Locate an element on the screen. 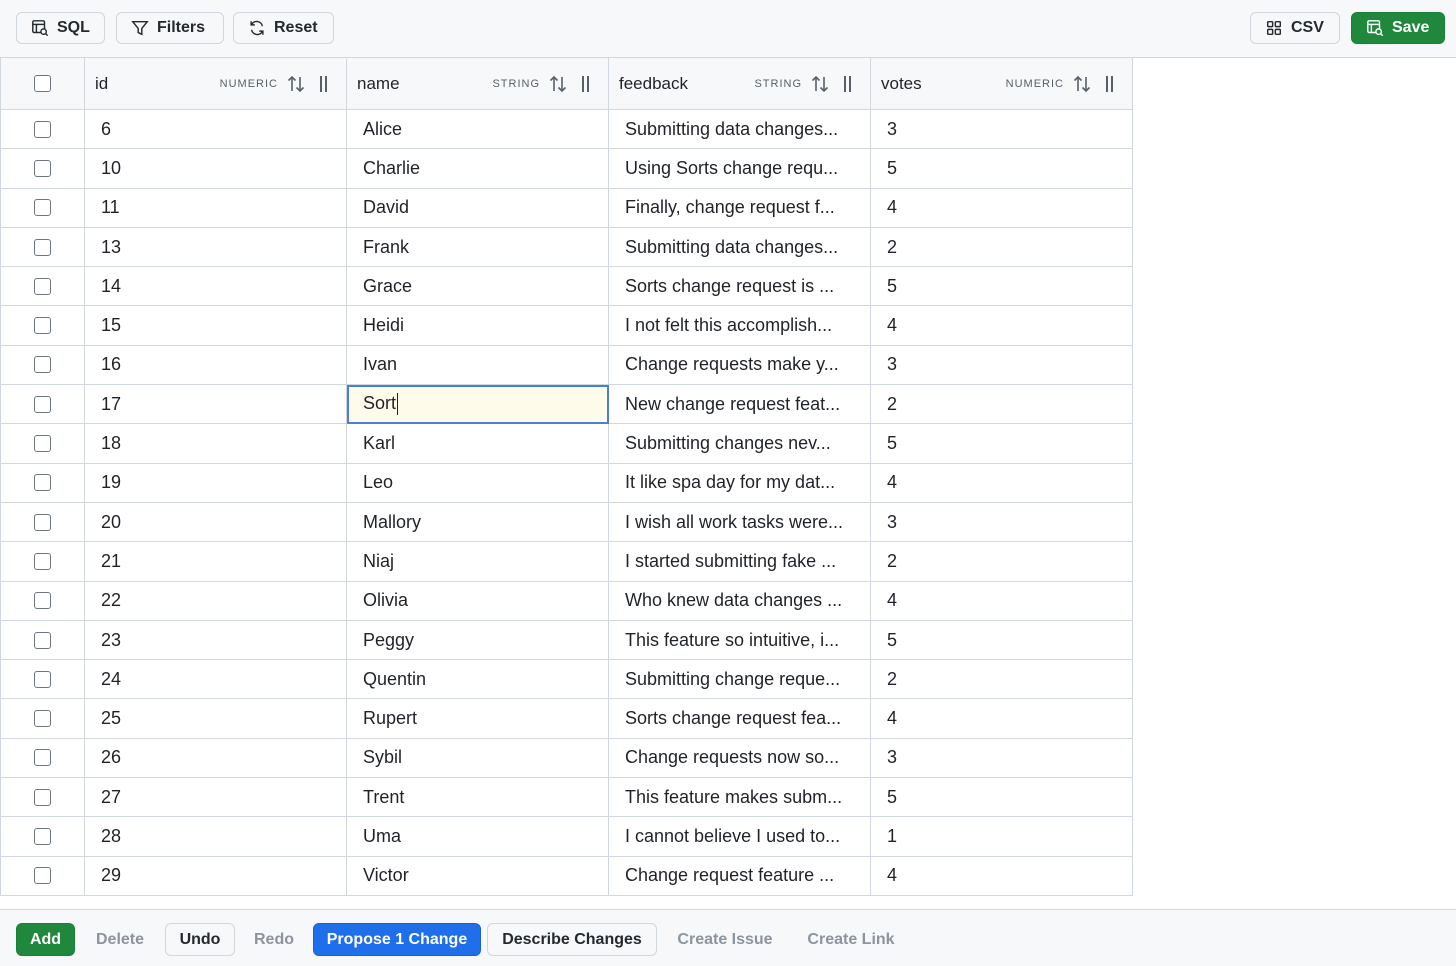 The height and width of the screenshot is (966, 1456). undo-button: Undo is located at coordinates (200, 939).